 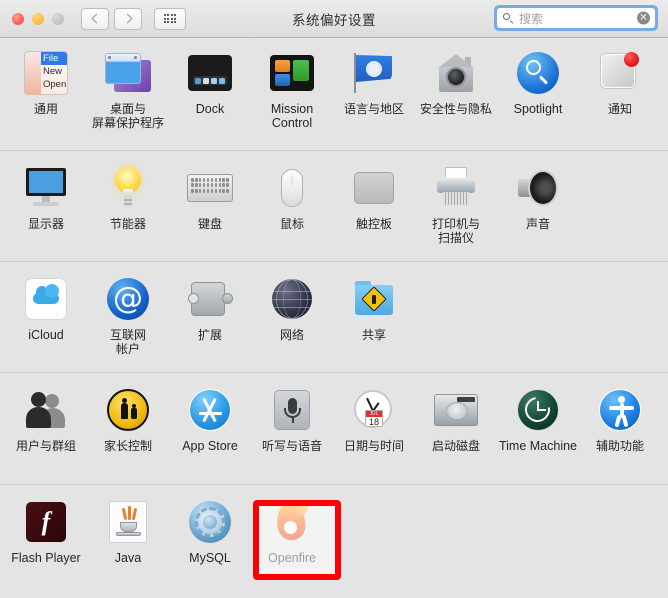 What do you see at coordinates (291, 224) in the screenshot?
I see `pref-label: 鼠标` at bounding box center [291, 224].